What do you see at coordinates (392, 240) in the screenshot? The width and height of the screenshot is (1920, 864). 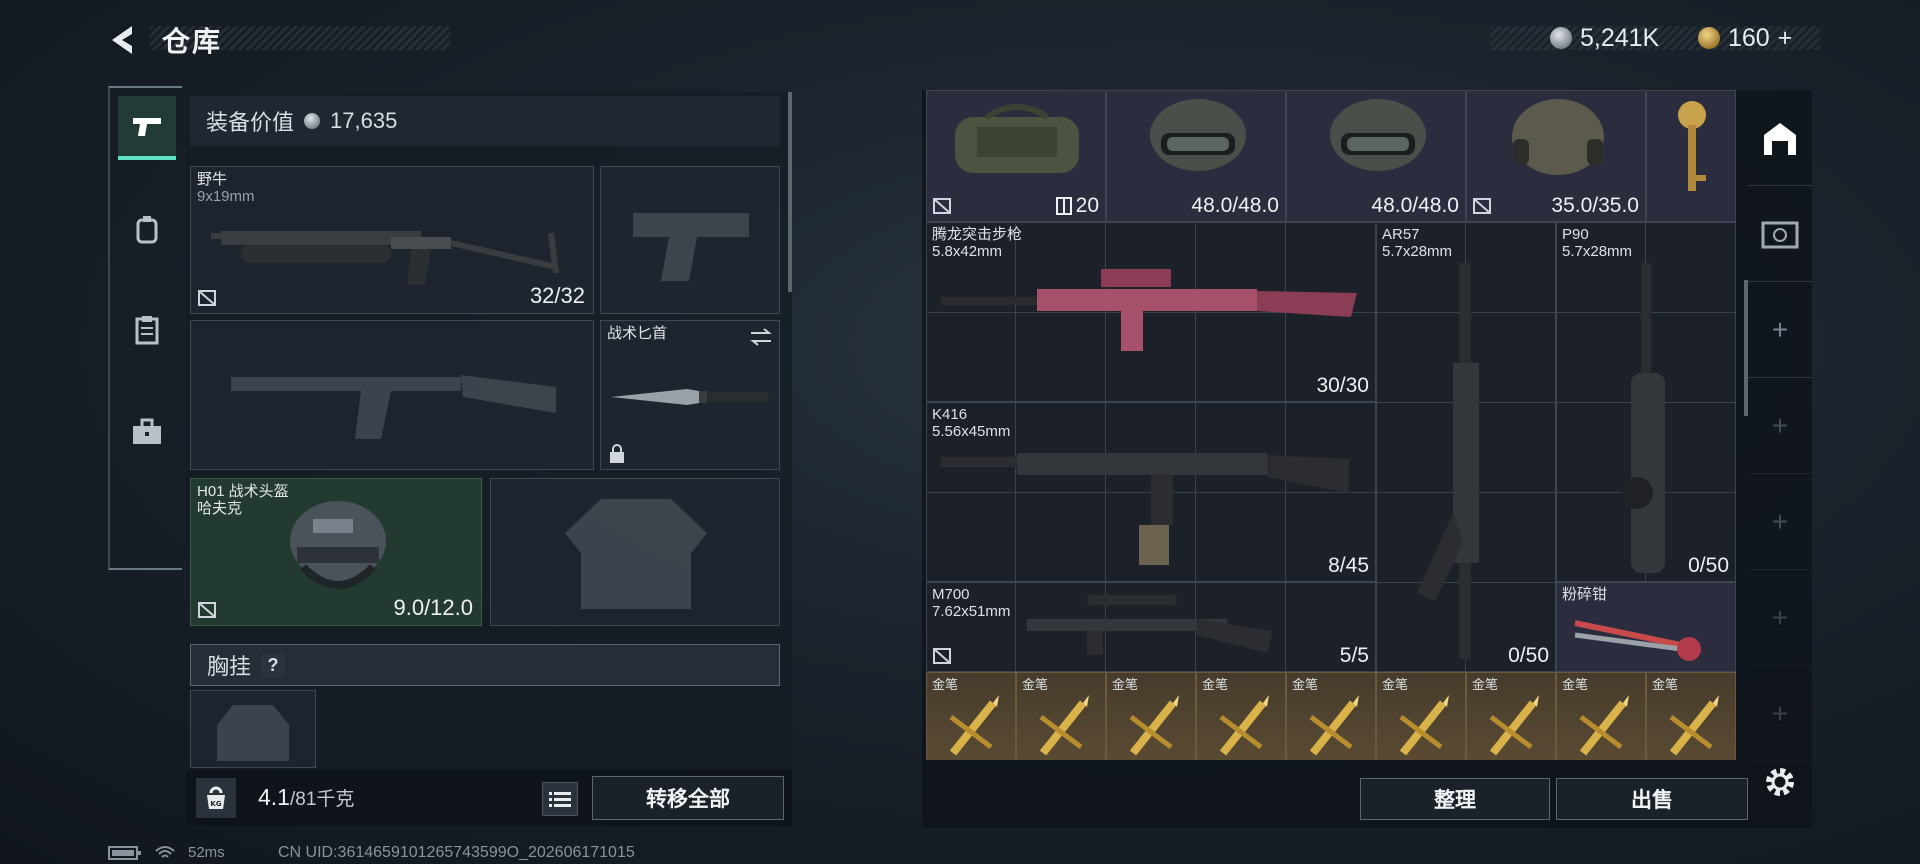 I see `primary-weapon-slot: 野牛 9x19mm 32/32` at bounding box center [392, 240].